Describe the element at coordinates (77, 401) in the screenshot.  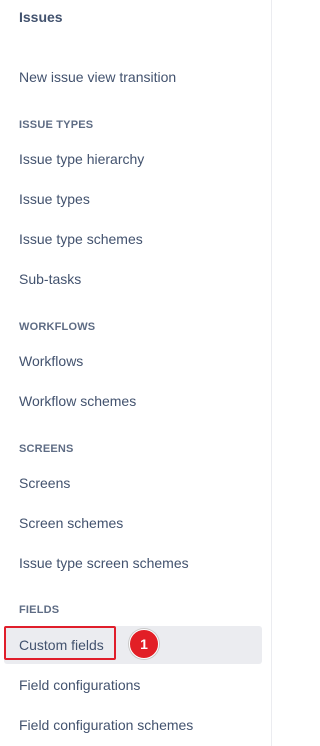
I see `sidebar-item-workflow-schemes: Workflow schemes` at that location.